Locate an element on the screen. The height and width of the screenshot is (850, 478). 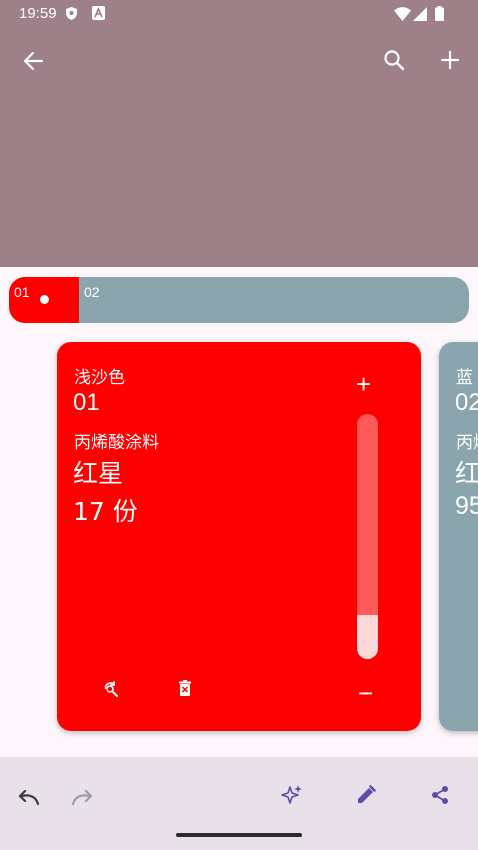
battery-icon is located at coordinates (439, 15).